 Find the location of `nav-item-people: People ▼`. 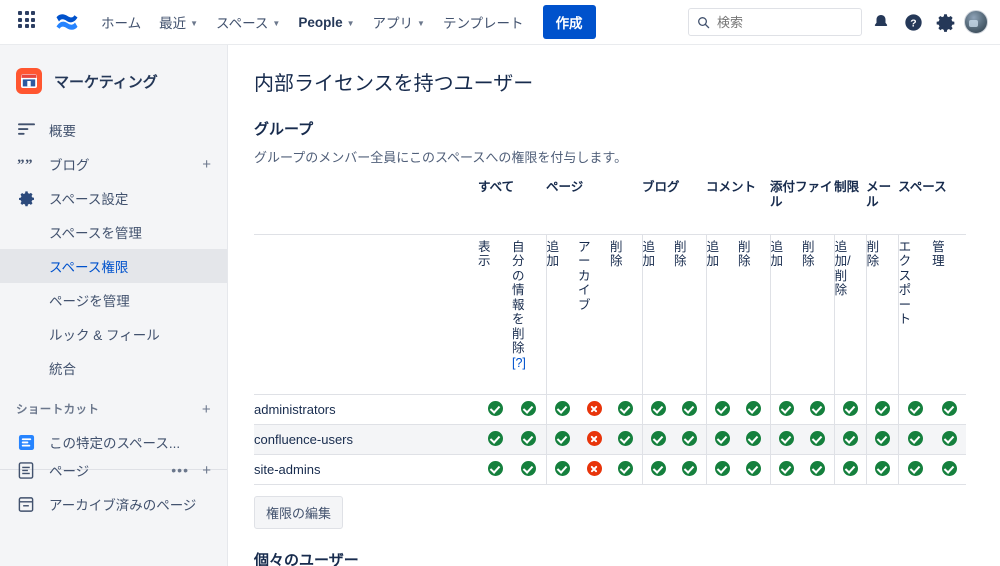

nav-item-people: People ▼ is located at coordinates (326, 22).